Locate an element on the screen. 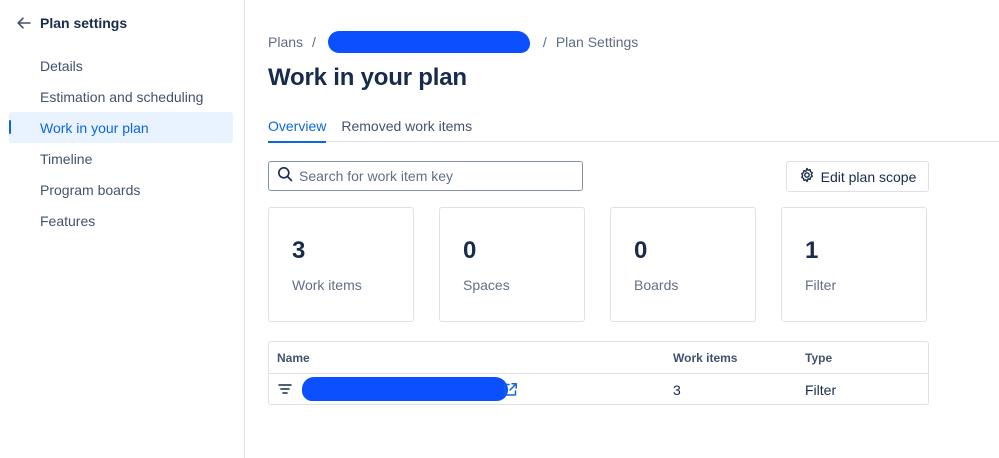 The image size is (999, 458). filter-icon is located at coordinates (285, 391).